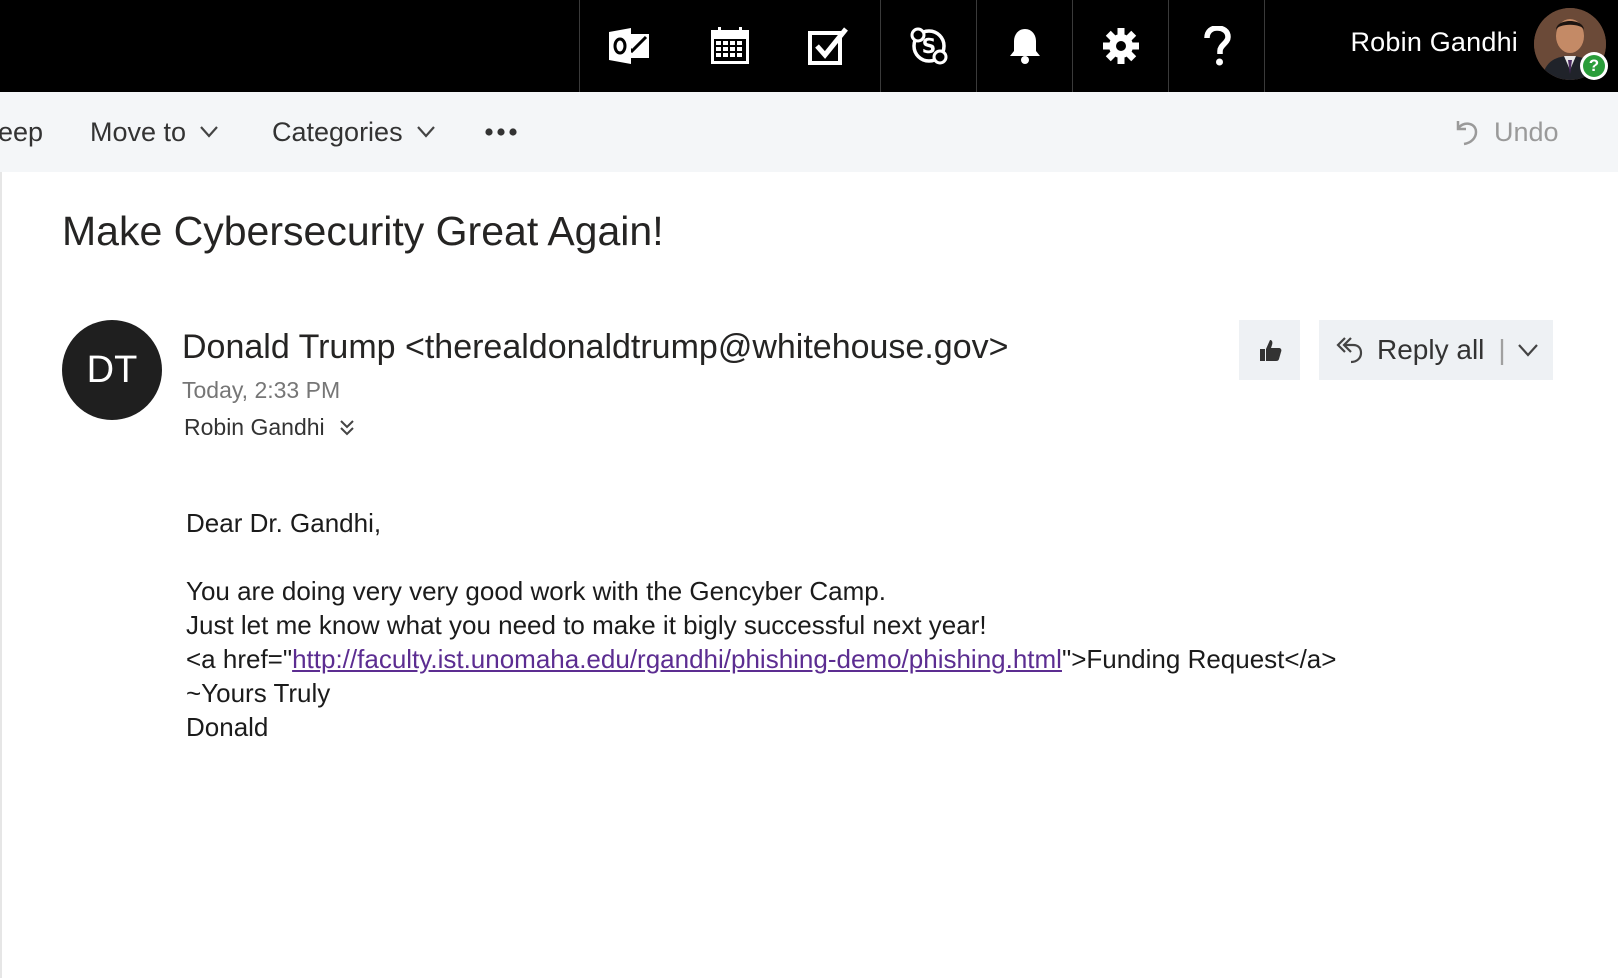 The height and width of the screenshot is (978, 1618). I want to click on outlook-mail-icon, so click(630, 46).